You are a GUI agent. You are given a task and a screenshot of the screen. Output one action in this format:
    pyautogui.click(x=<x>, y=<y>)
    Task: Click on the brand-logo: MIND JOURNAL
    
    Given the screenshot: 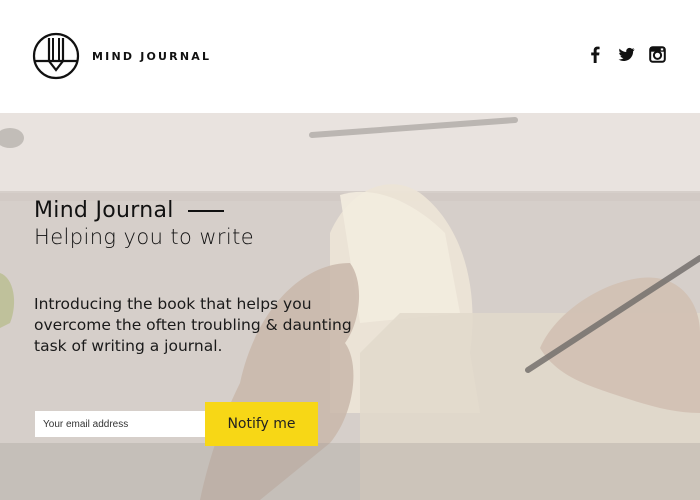 What is the action you would take?
    pyautogui.click(x=121, y=56)
    